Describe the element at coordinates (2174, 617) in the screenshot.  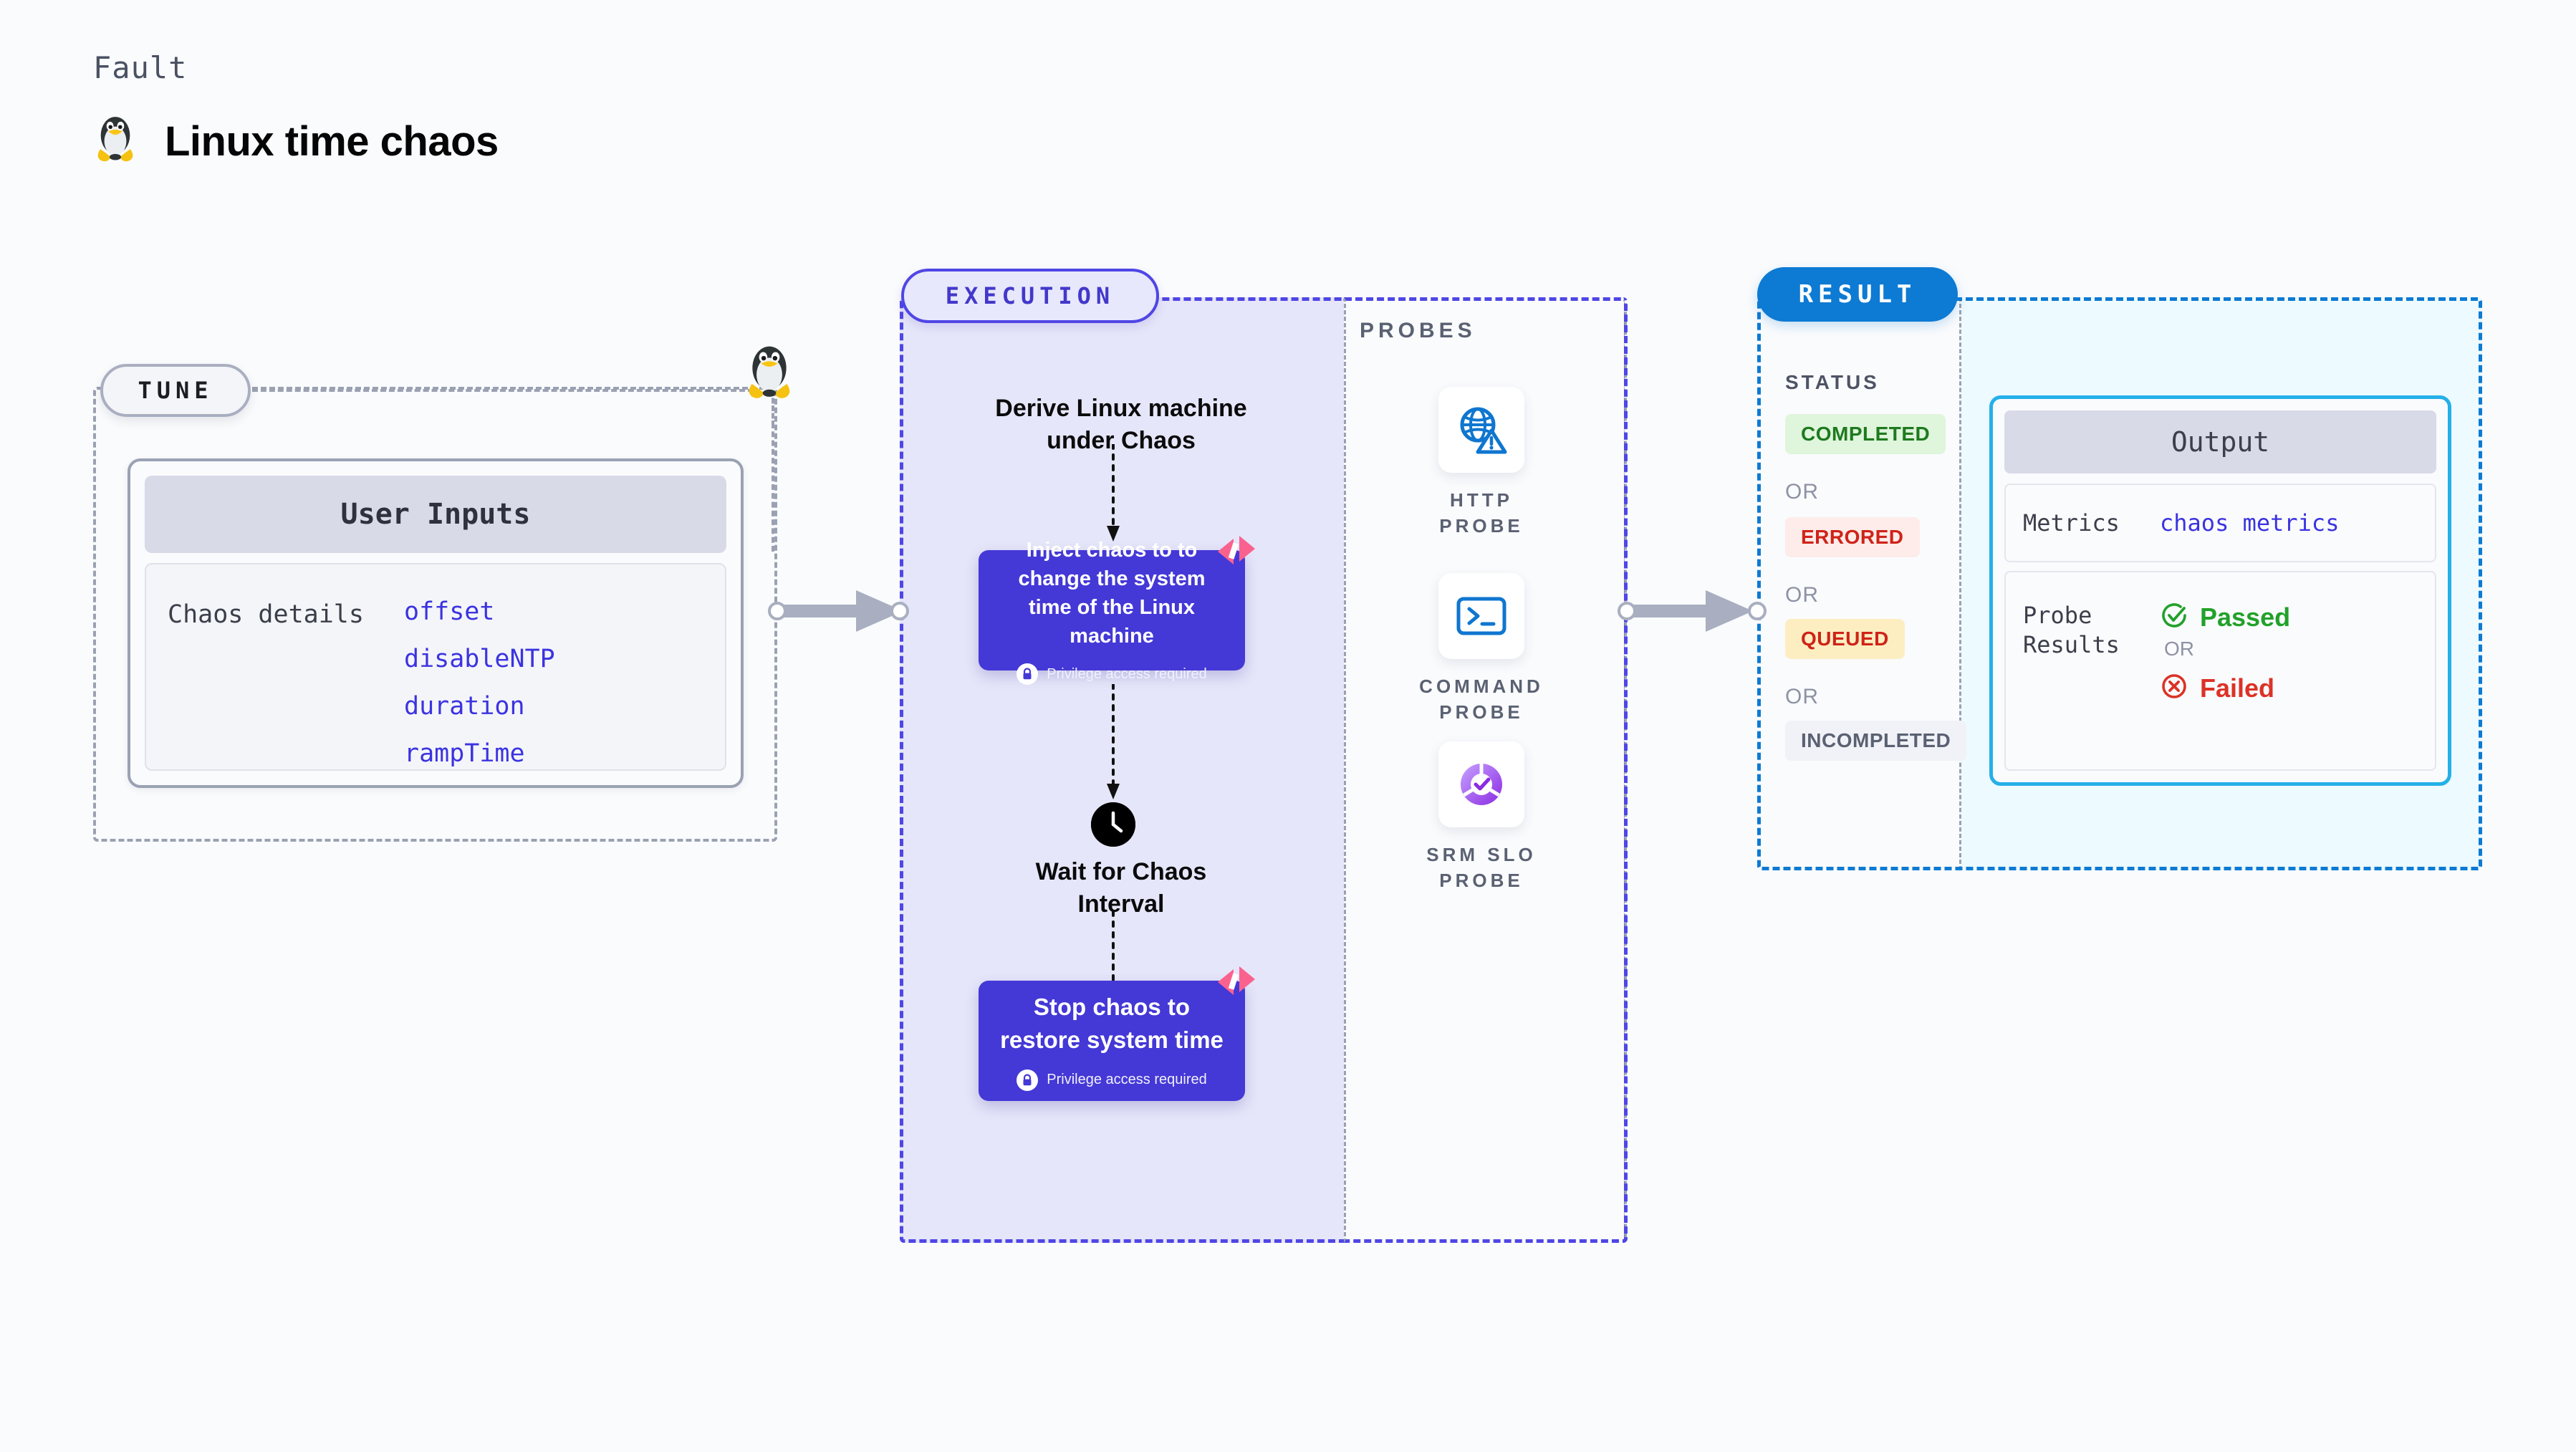
I see `check-circle-icon` at that location.